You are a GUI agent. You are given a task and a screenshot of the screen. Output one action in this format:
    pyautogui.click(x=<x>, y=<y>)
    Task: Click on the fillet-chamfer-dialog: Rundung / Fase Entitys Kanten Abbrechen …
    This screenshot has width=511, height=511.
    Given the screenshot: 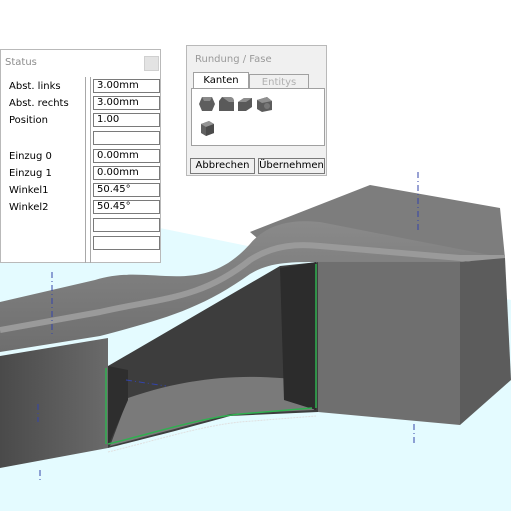 What is the action you would take?
    pyautogui.click(x=256, y=110)
    